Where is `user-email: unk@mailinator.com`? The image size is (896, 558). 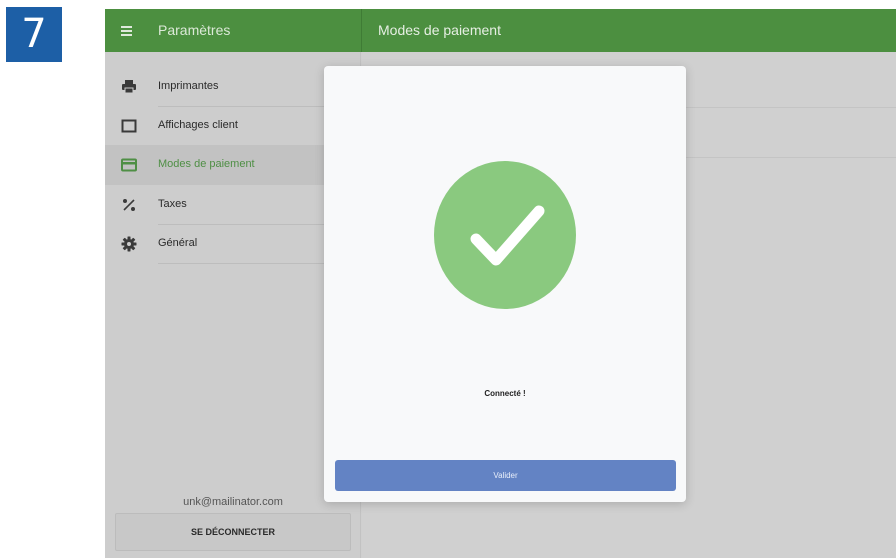 user-email: unk@mailinator.com is located at coordinates (233, 502).